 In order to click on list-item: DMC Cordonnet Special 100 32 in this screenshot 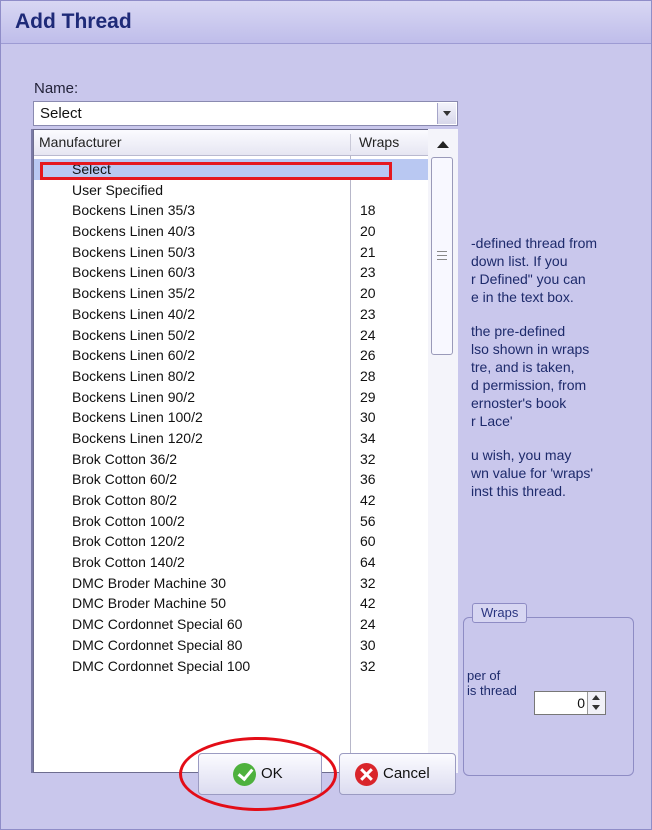, I will do `click(236, 666)`.